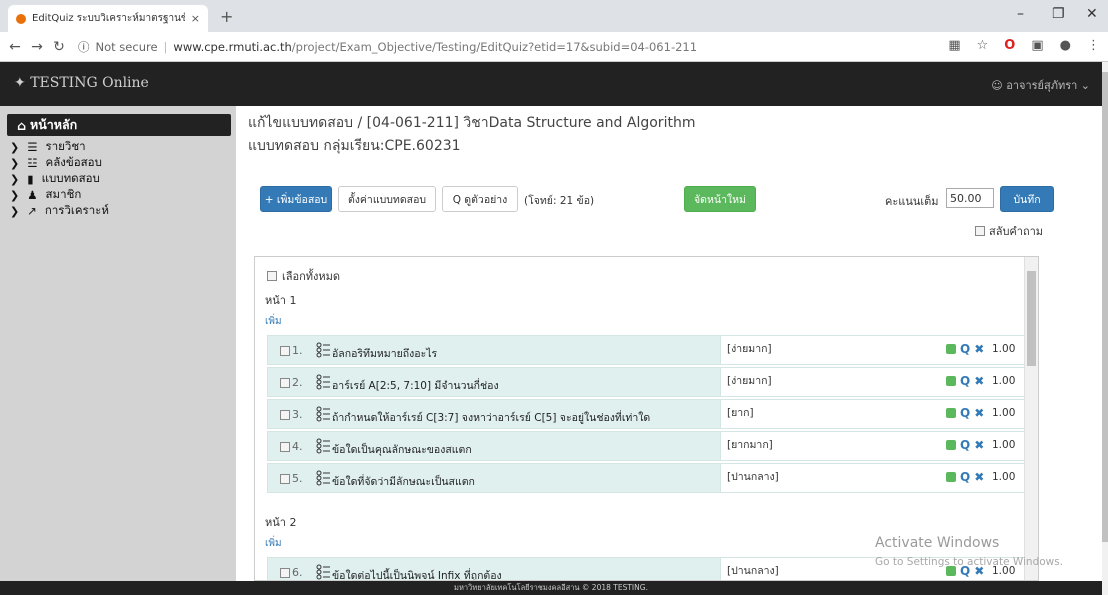  Describe the element at coordinates (32, 147) in the screenshot. I see `list-icon: ☰` at that location.